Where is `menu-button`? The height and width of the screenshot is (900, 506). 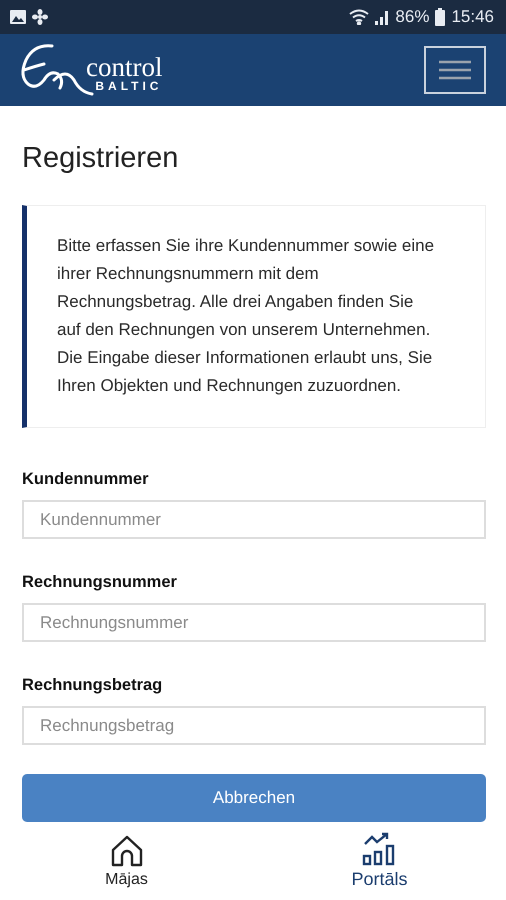
menu-button is located at coordinates (455, 70).